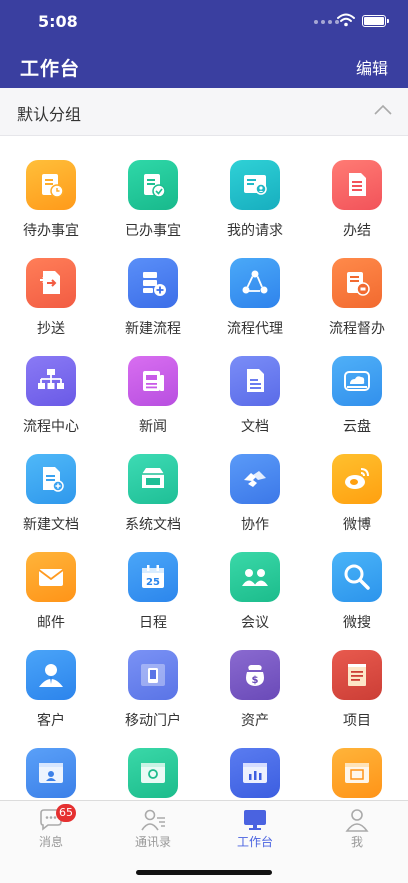 The image size is (408, 883). I want to click on mail-icon, so click(51, 577).